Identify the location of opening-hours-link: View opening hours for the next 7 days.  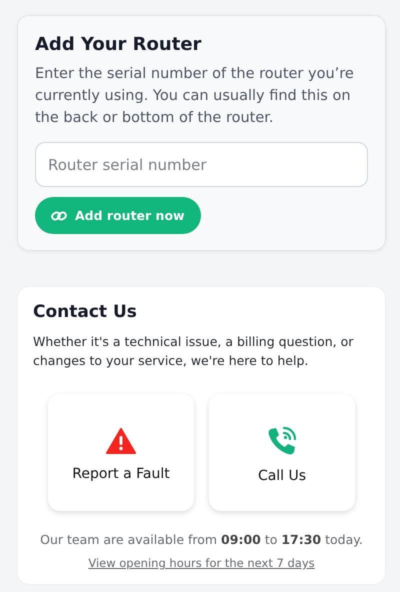
(201, 563).